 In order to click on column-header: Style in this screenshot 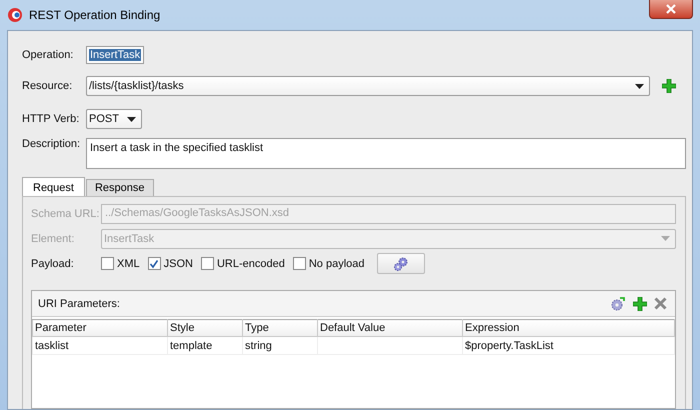, I will do `click(205, 328)`.